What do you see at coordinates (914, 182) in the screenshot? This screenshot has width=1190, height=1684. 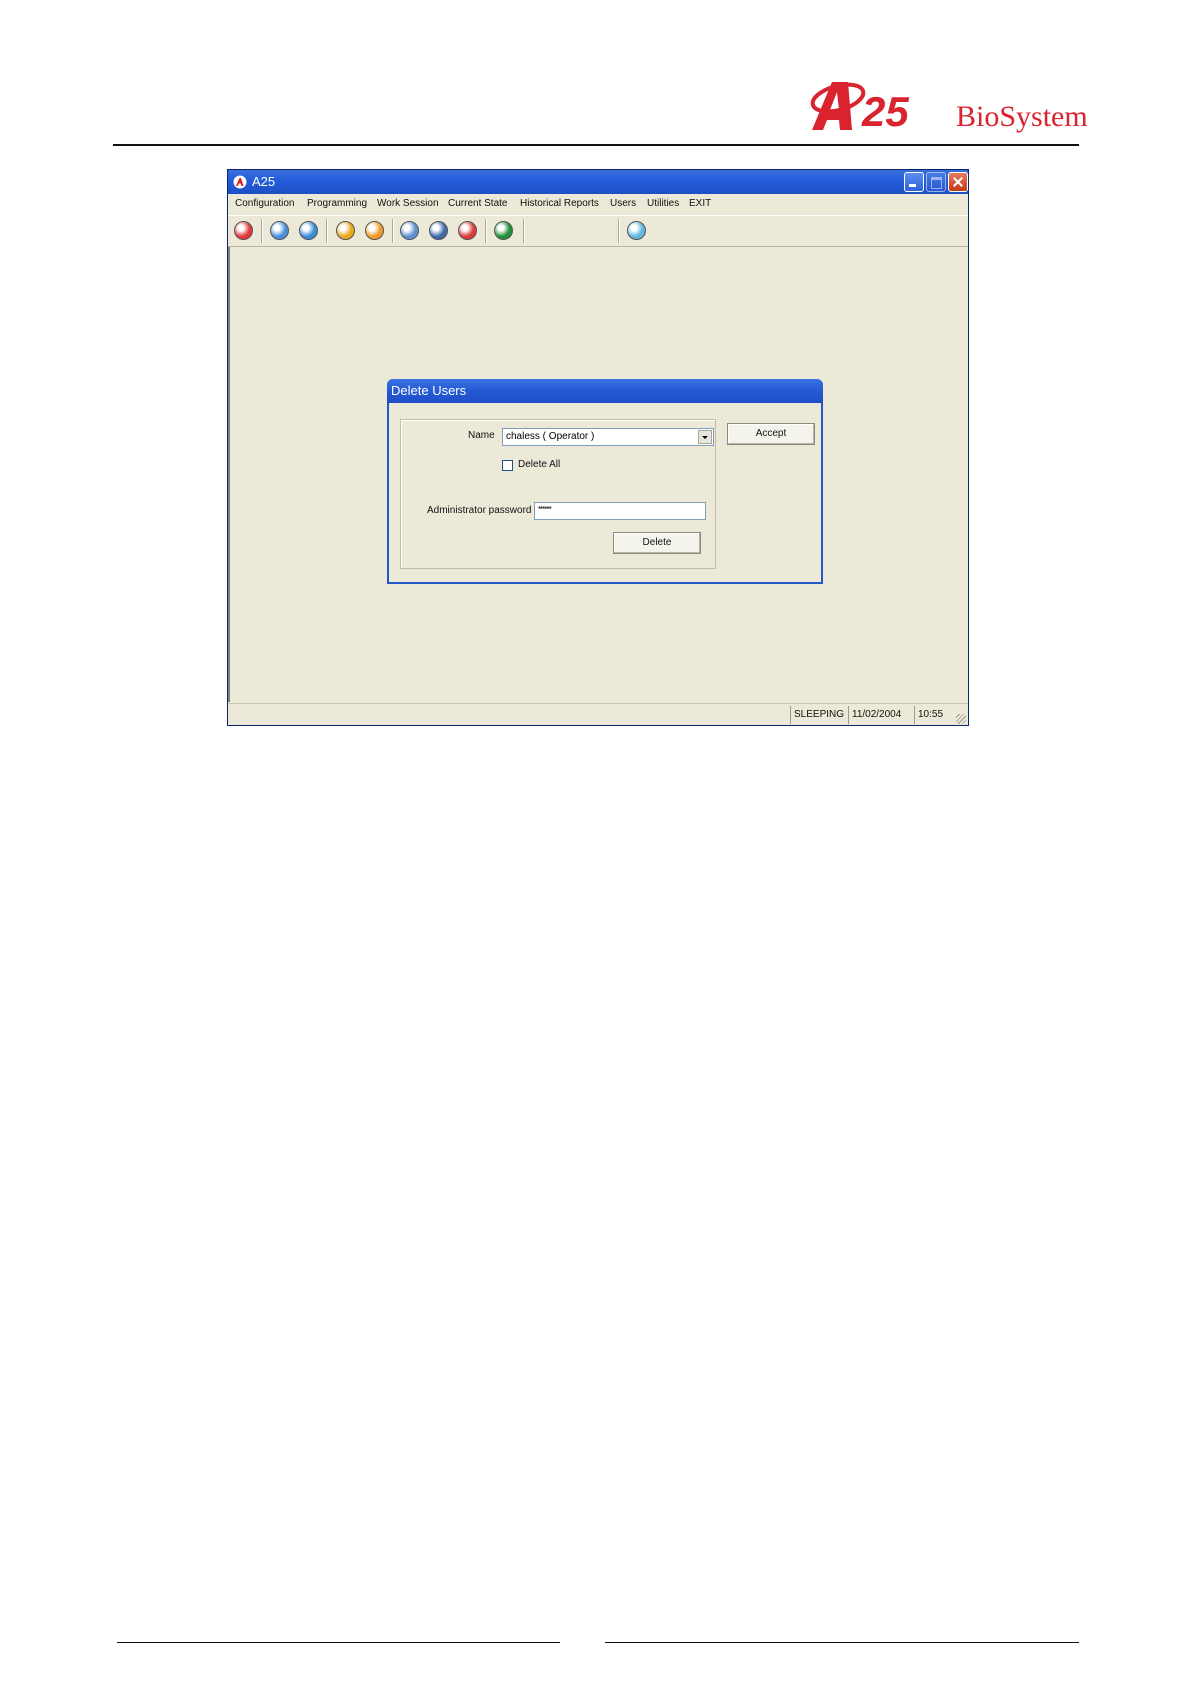 I see `minimize-button` at bounding box center [914, 182].